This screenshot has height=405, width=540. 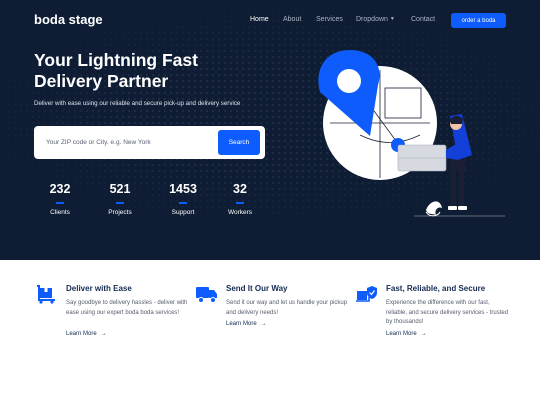 I want to click on hero-title: Your Lightning Fast Delivery Partner, so click(x=116, y=70).